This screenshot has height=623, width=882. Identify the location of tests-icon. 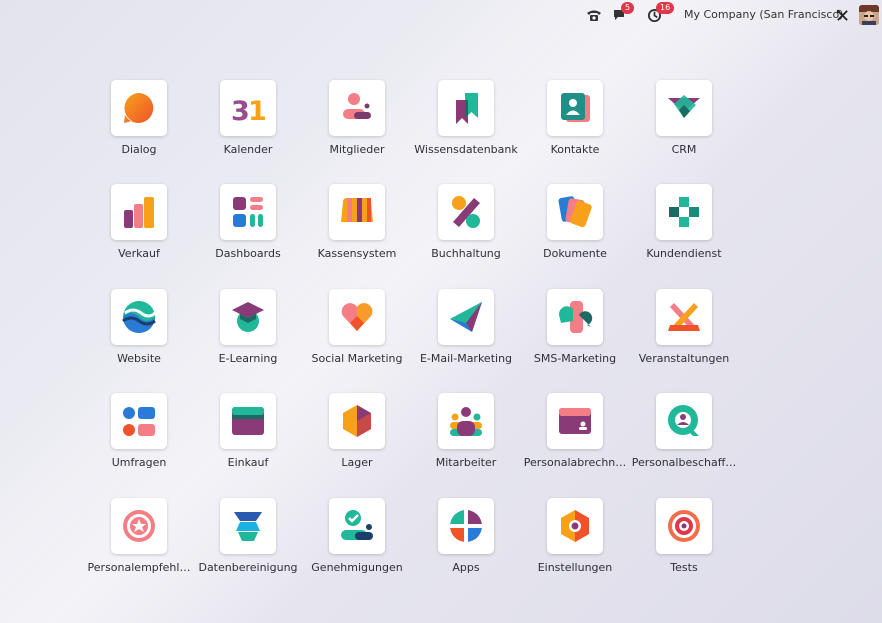
(684, 526).